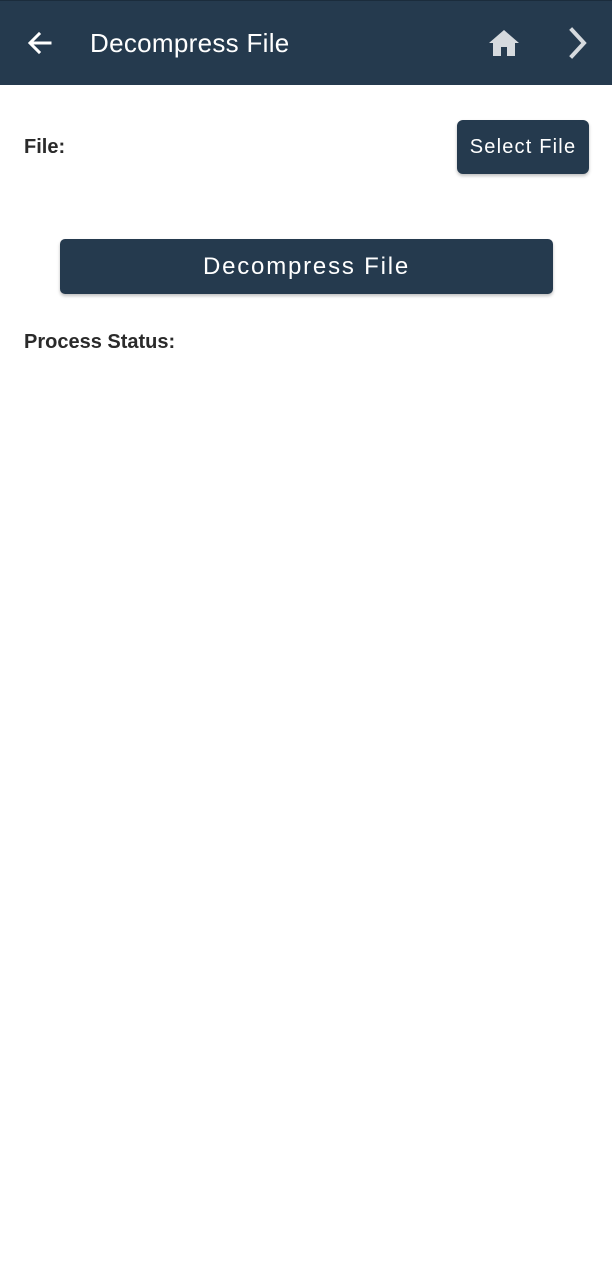  I want to click on next-button, so click(578, 43).